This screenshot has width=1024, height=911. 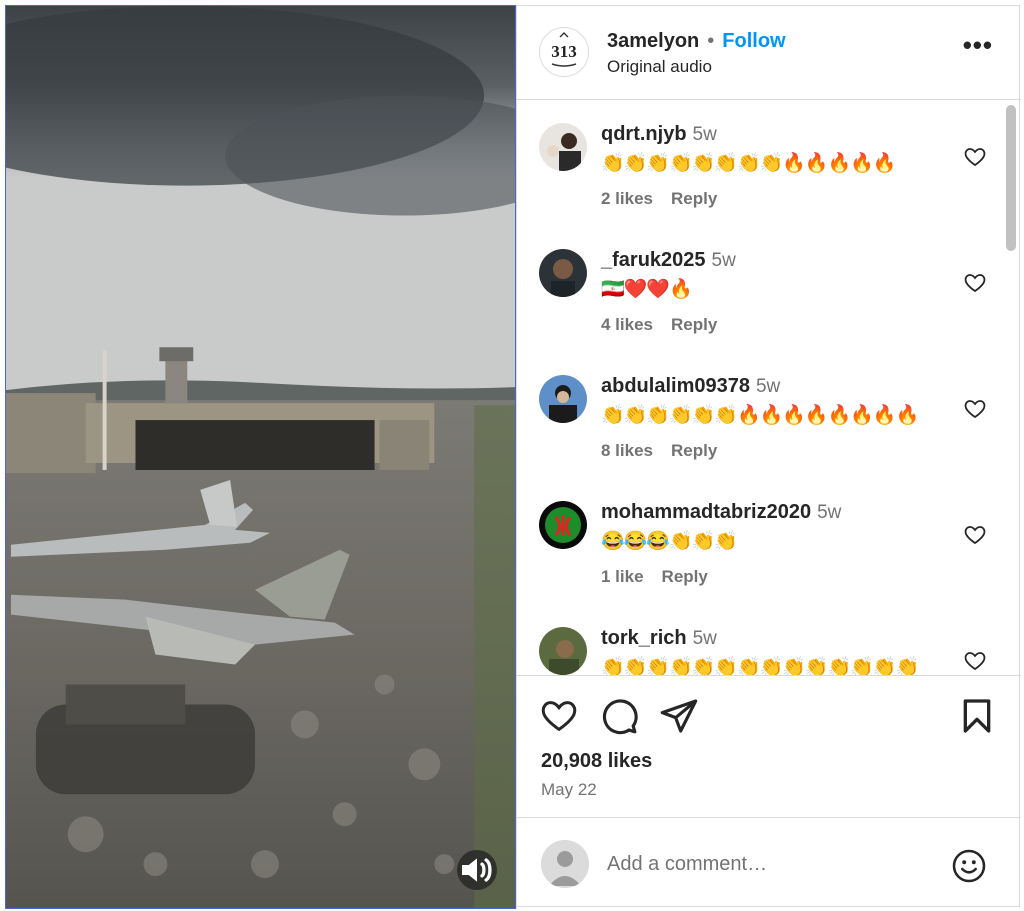 I want to click on post-header: 313 3amelyon • Follow Original audio •••, so click(x=769, y=52).